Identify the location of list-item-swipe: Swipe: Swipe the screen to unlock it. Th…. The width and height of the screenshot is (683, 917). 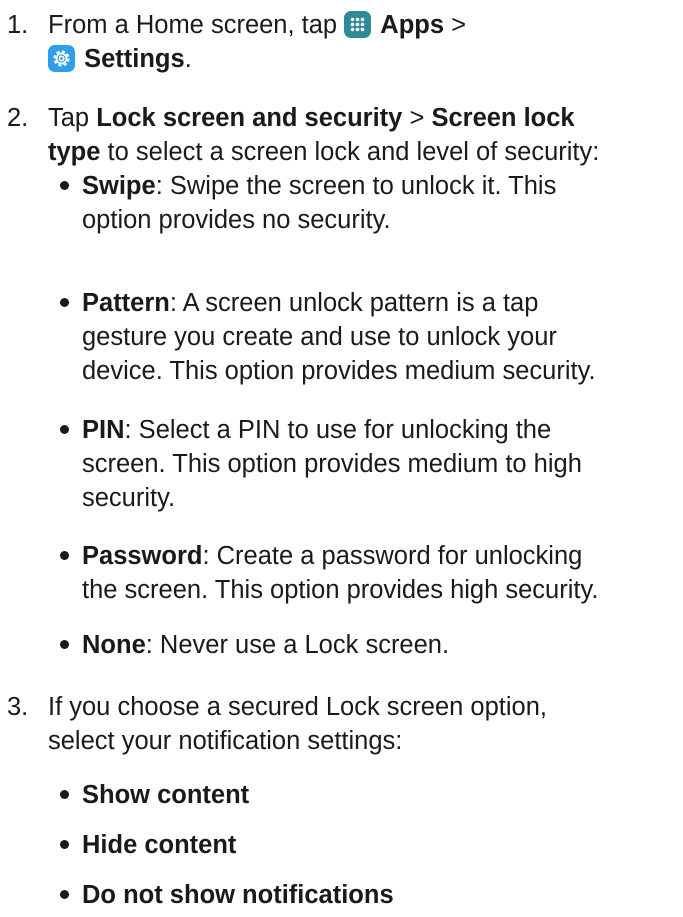
(371, 203).